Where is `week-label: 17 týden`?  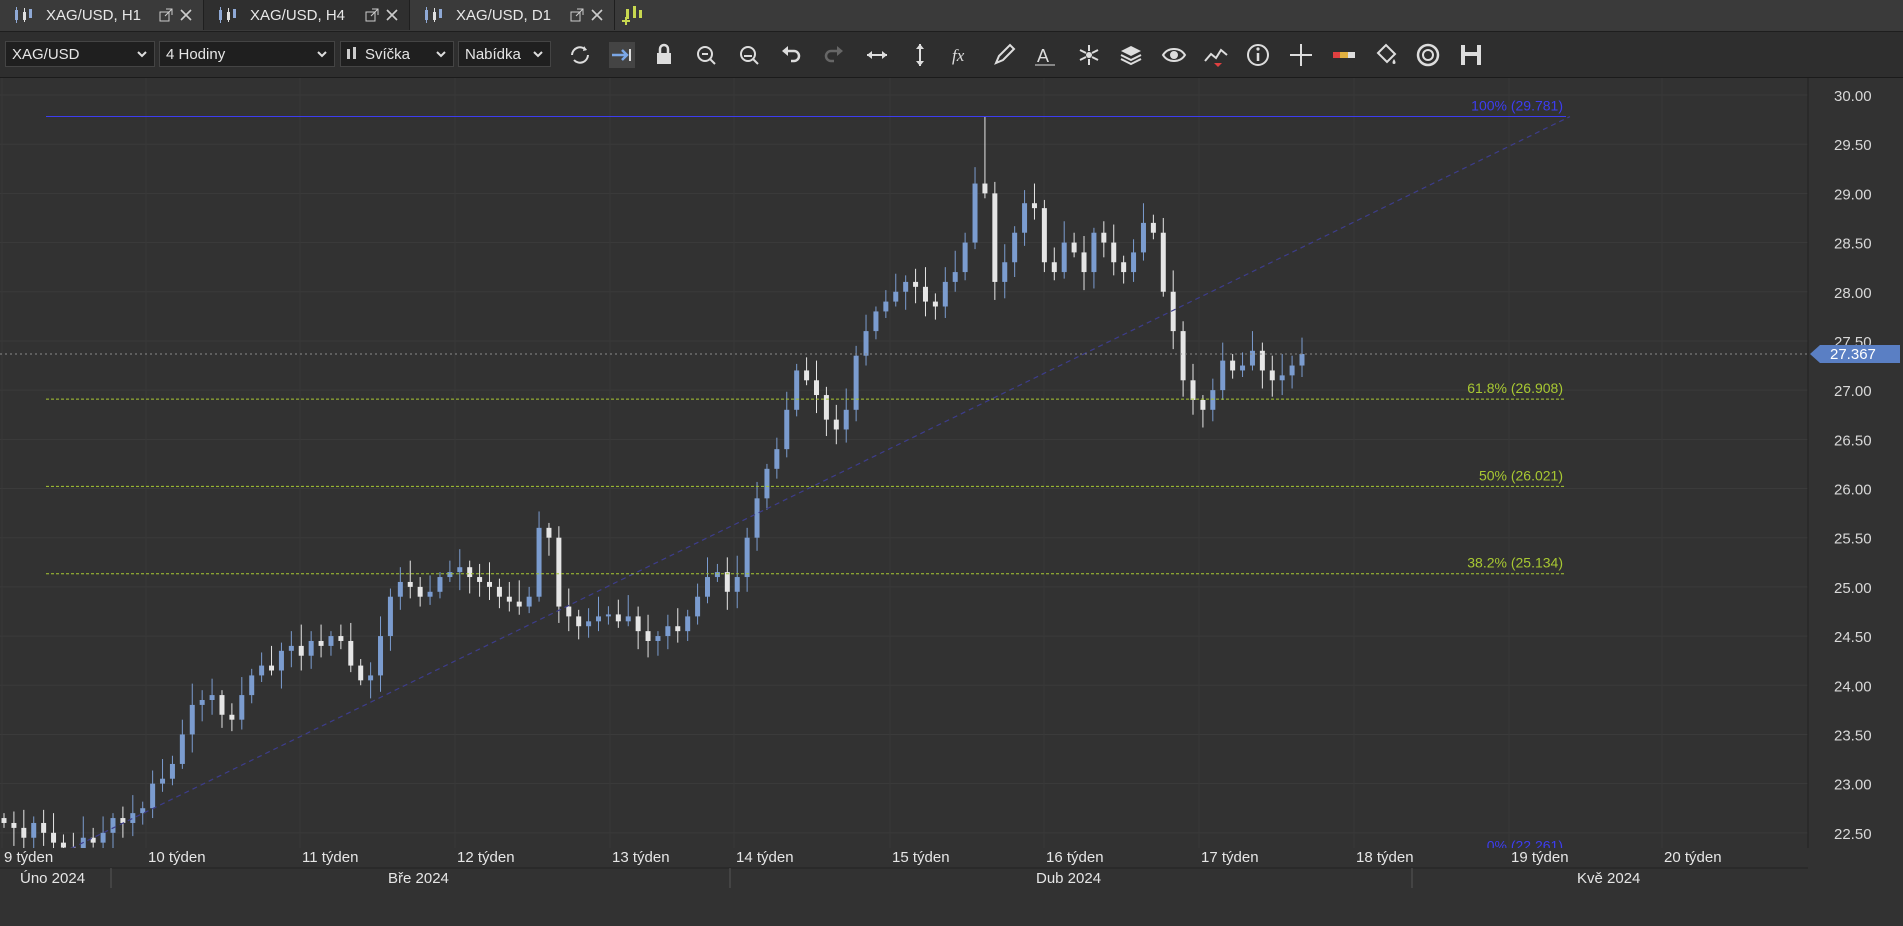 week-label: 17 týden is located at coordinates (1230, 857).